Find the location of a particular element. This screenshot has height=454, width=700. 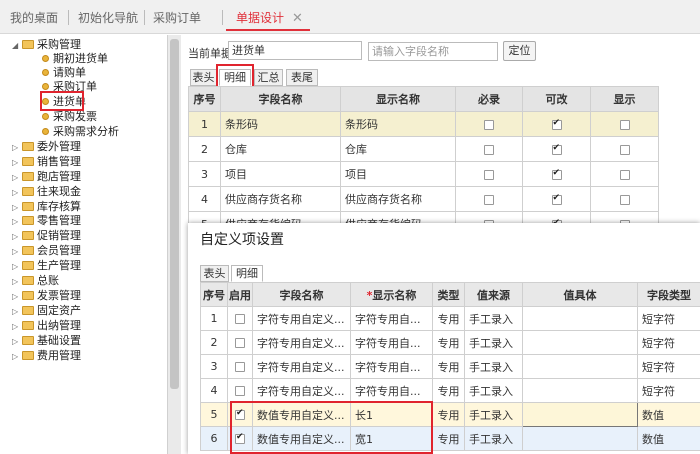

tree-node: ▷ 销售管理 is located at coordinates (46, 161).